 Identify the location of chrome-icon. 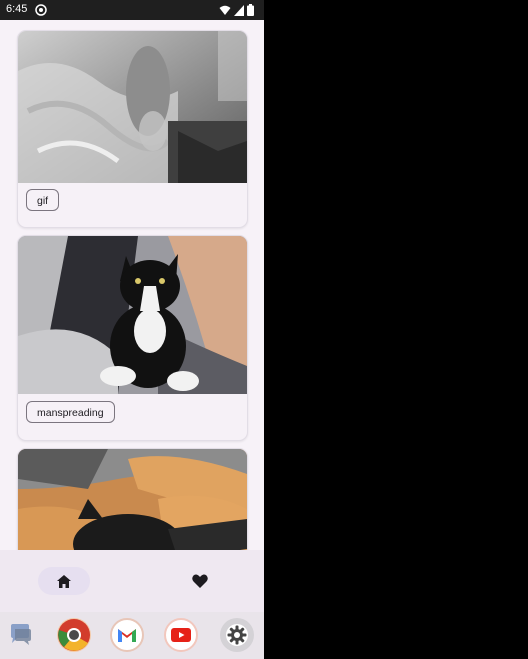
(74, 635).